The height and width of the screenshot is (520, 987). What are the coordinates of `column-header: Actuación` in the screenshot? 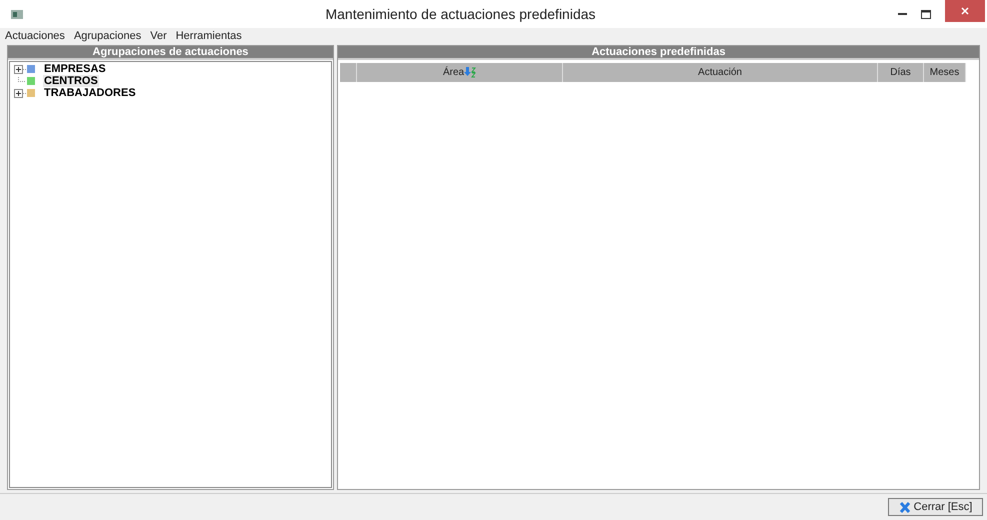 It's located at (720, 72).